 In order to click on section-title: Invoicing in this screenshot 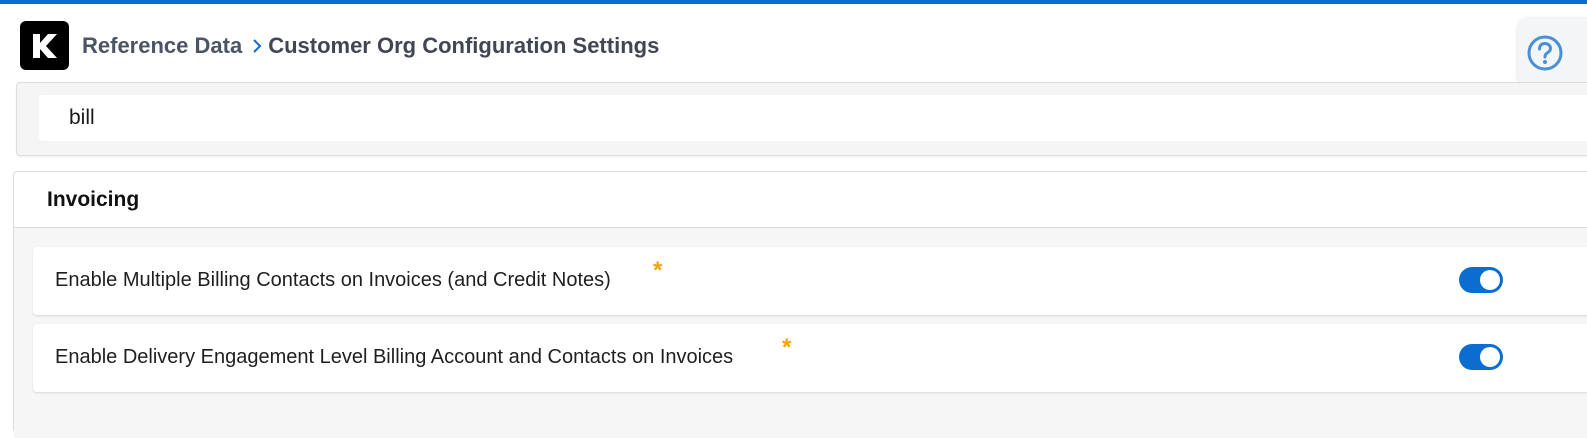, I will do `click(93, 199)`.